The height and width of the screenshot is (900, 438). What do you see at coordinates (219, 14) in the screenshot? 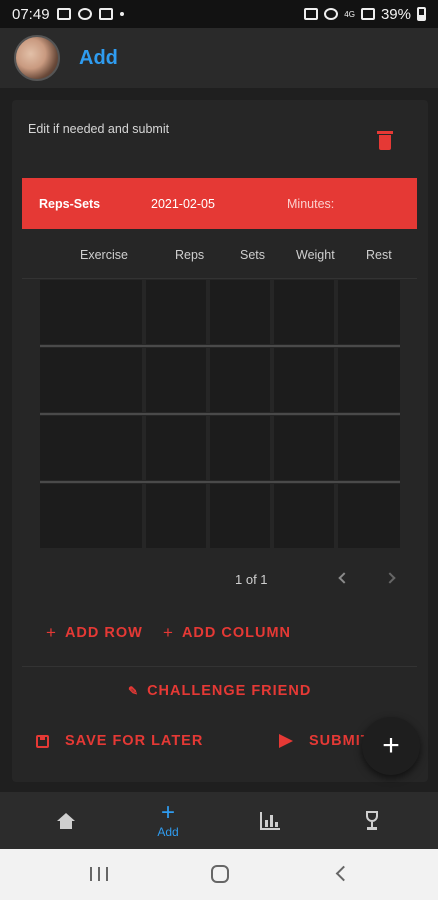
I see `status-bar: 07:49 4G 39%` at bounding box center [219, 14].